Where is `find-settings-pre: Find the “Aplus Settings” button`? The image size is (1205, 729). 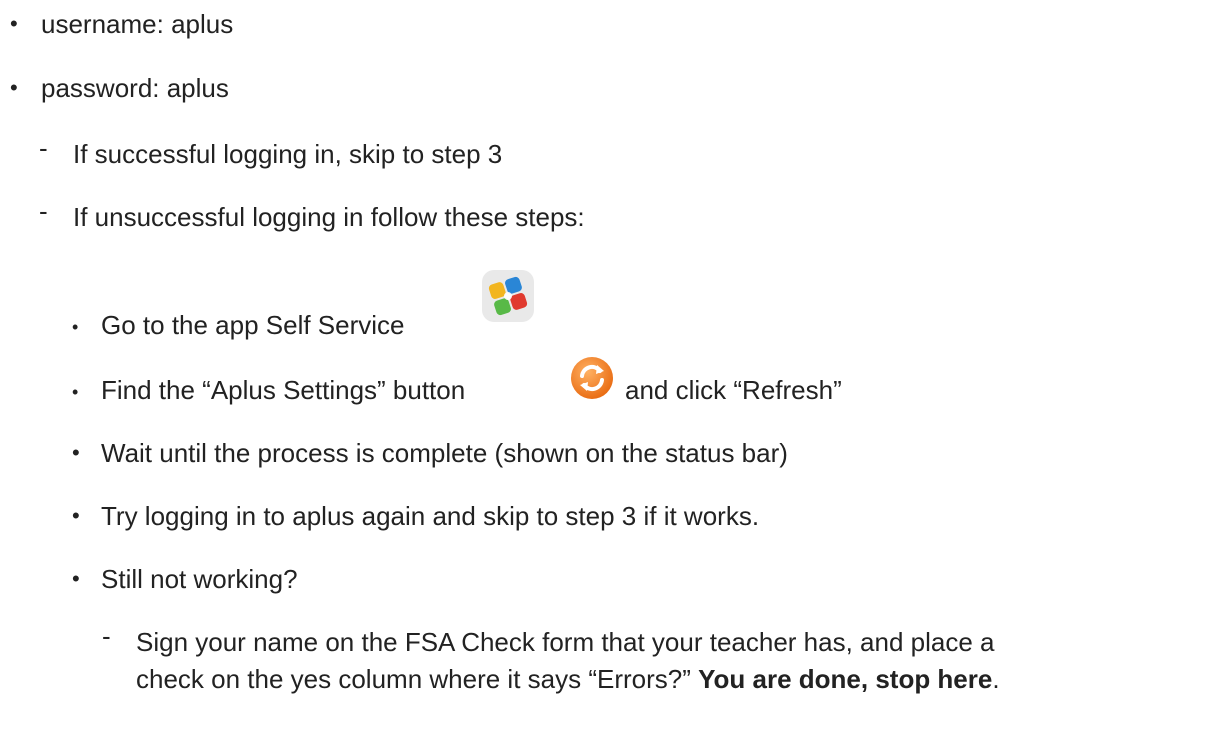 find-settings-pre: Find the “Aplus Settings” button is located at coordinates (283, 390).